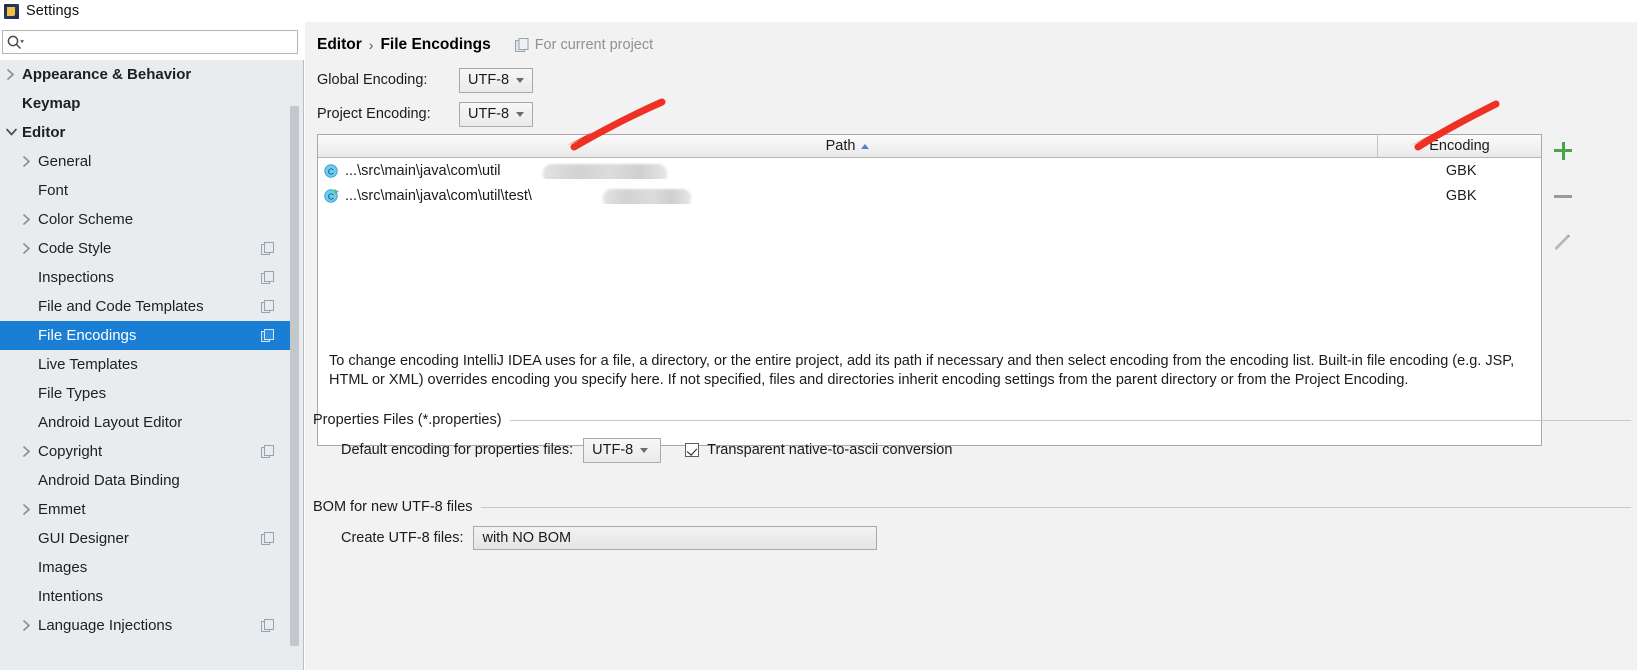  What do you see at coordinates (110, 422) in the screenshot?
I see `sidebar-item-label: Android Layout Editor` at bounding box center [110, 422].